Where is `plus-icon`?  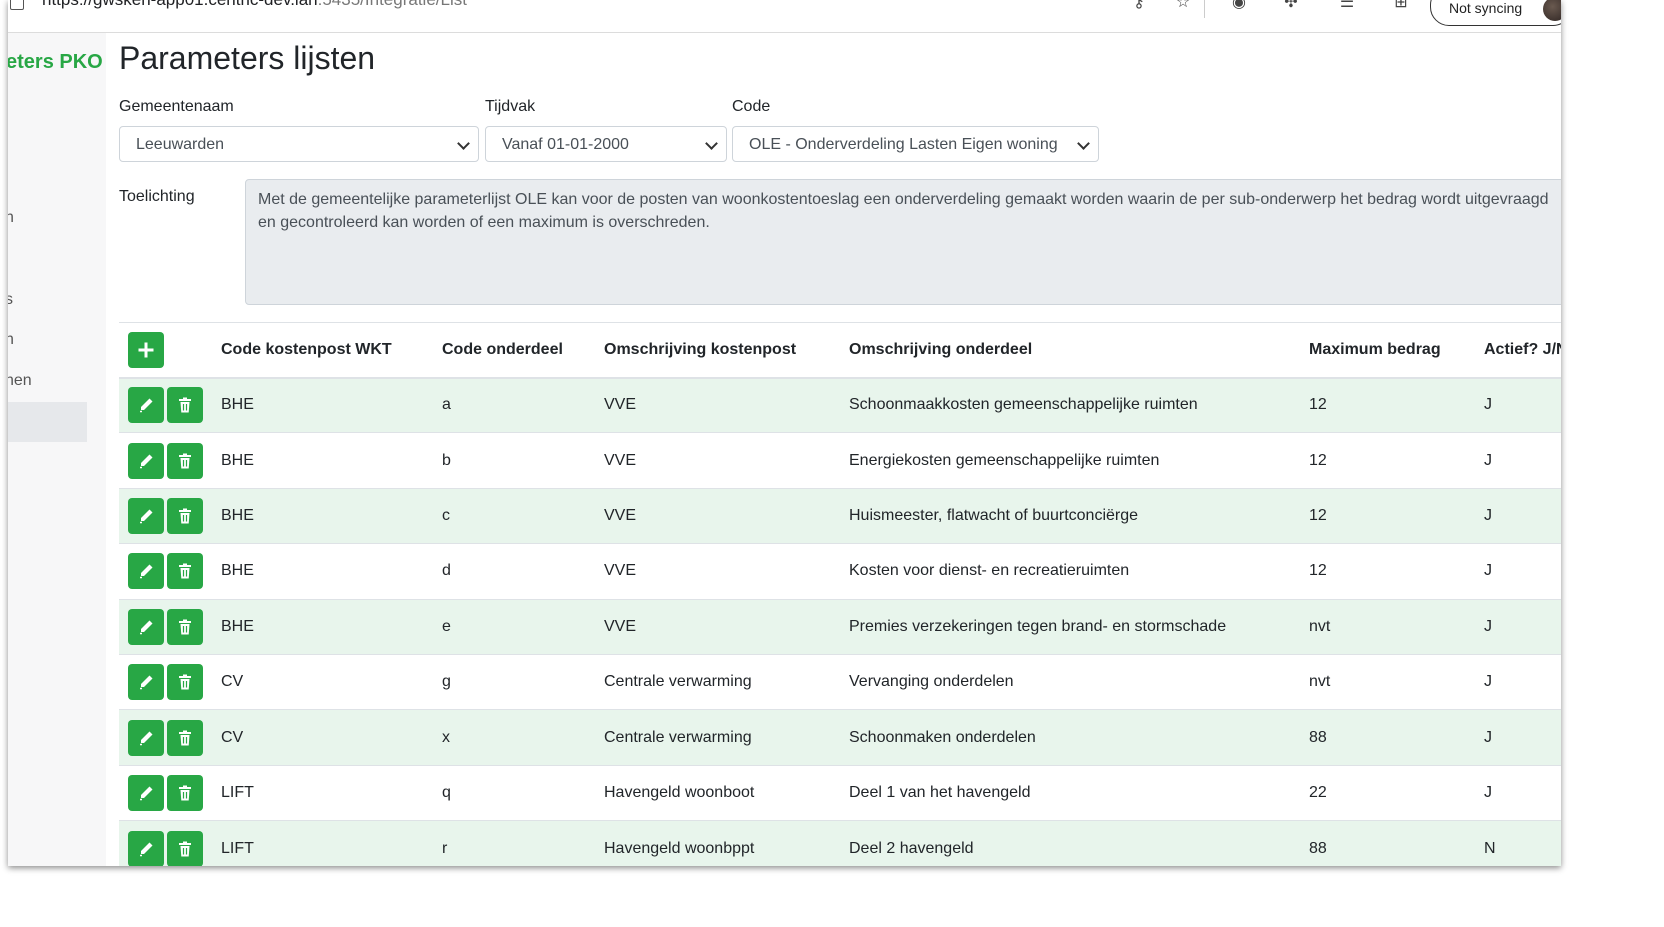
plus-icon is located at coordinates (146, 350).